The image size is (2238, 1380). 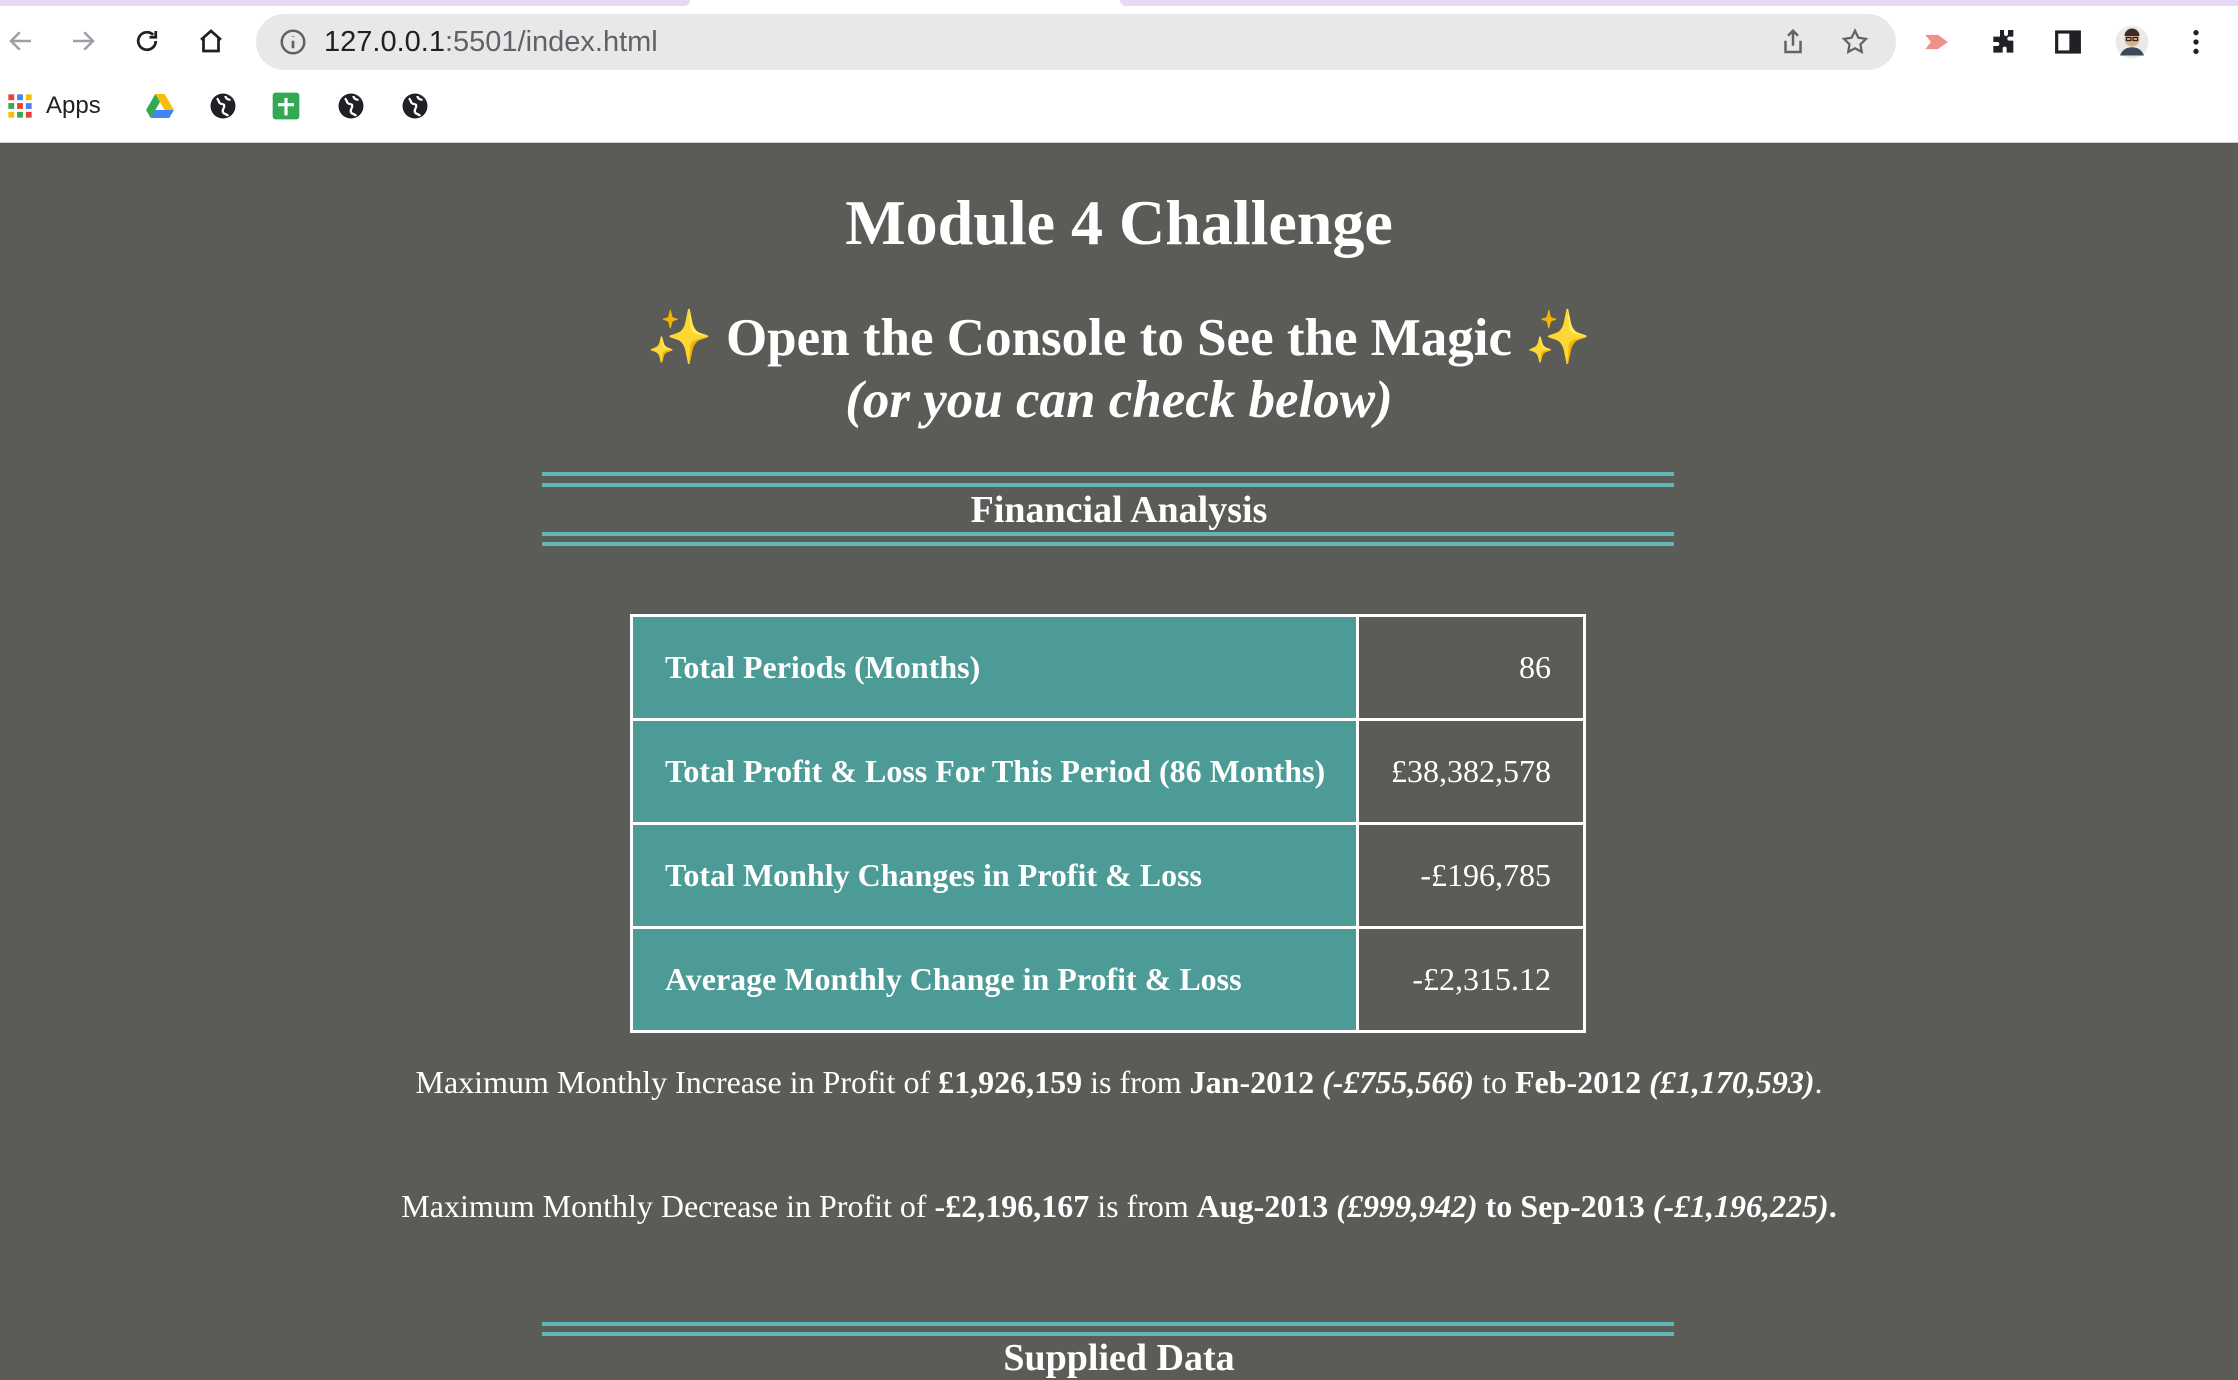 I want to click on decrease-to-month: Sep-2013, so click(x=1582, y=1206).